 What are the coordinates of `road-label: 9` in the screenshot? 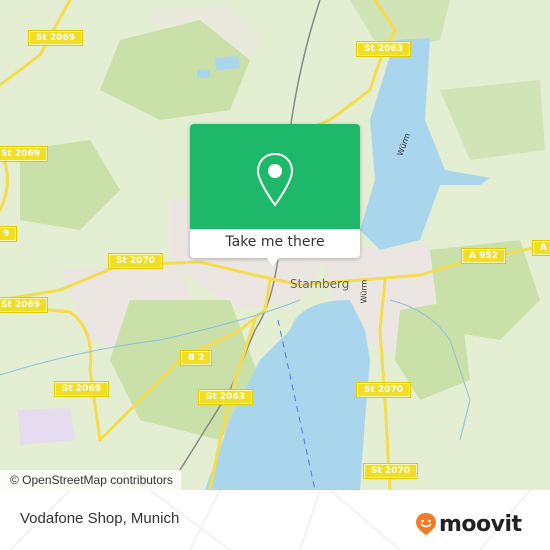 It's located at (9, 234).